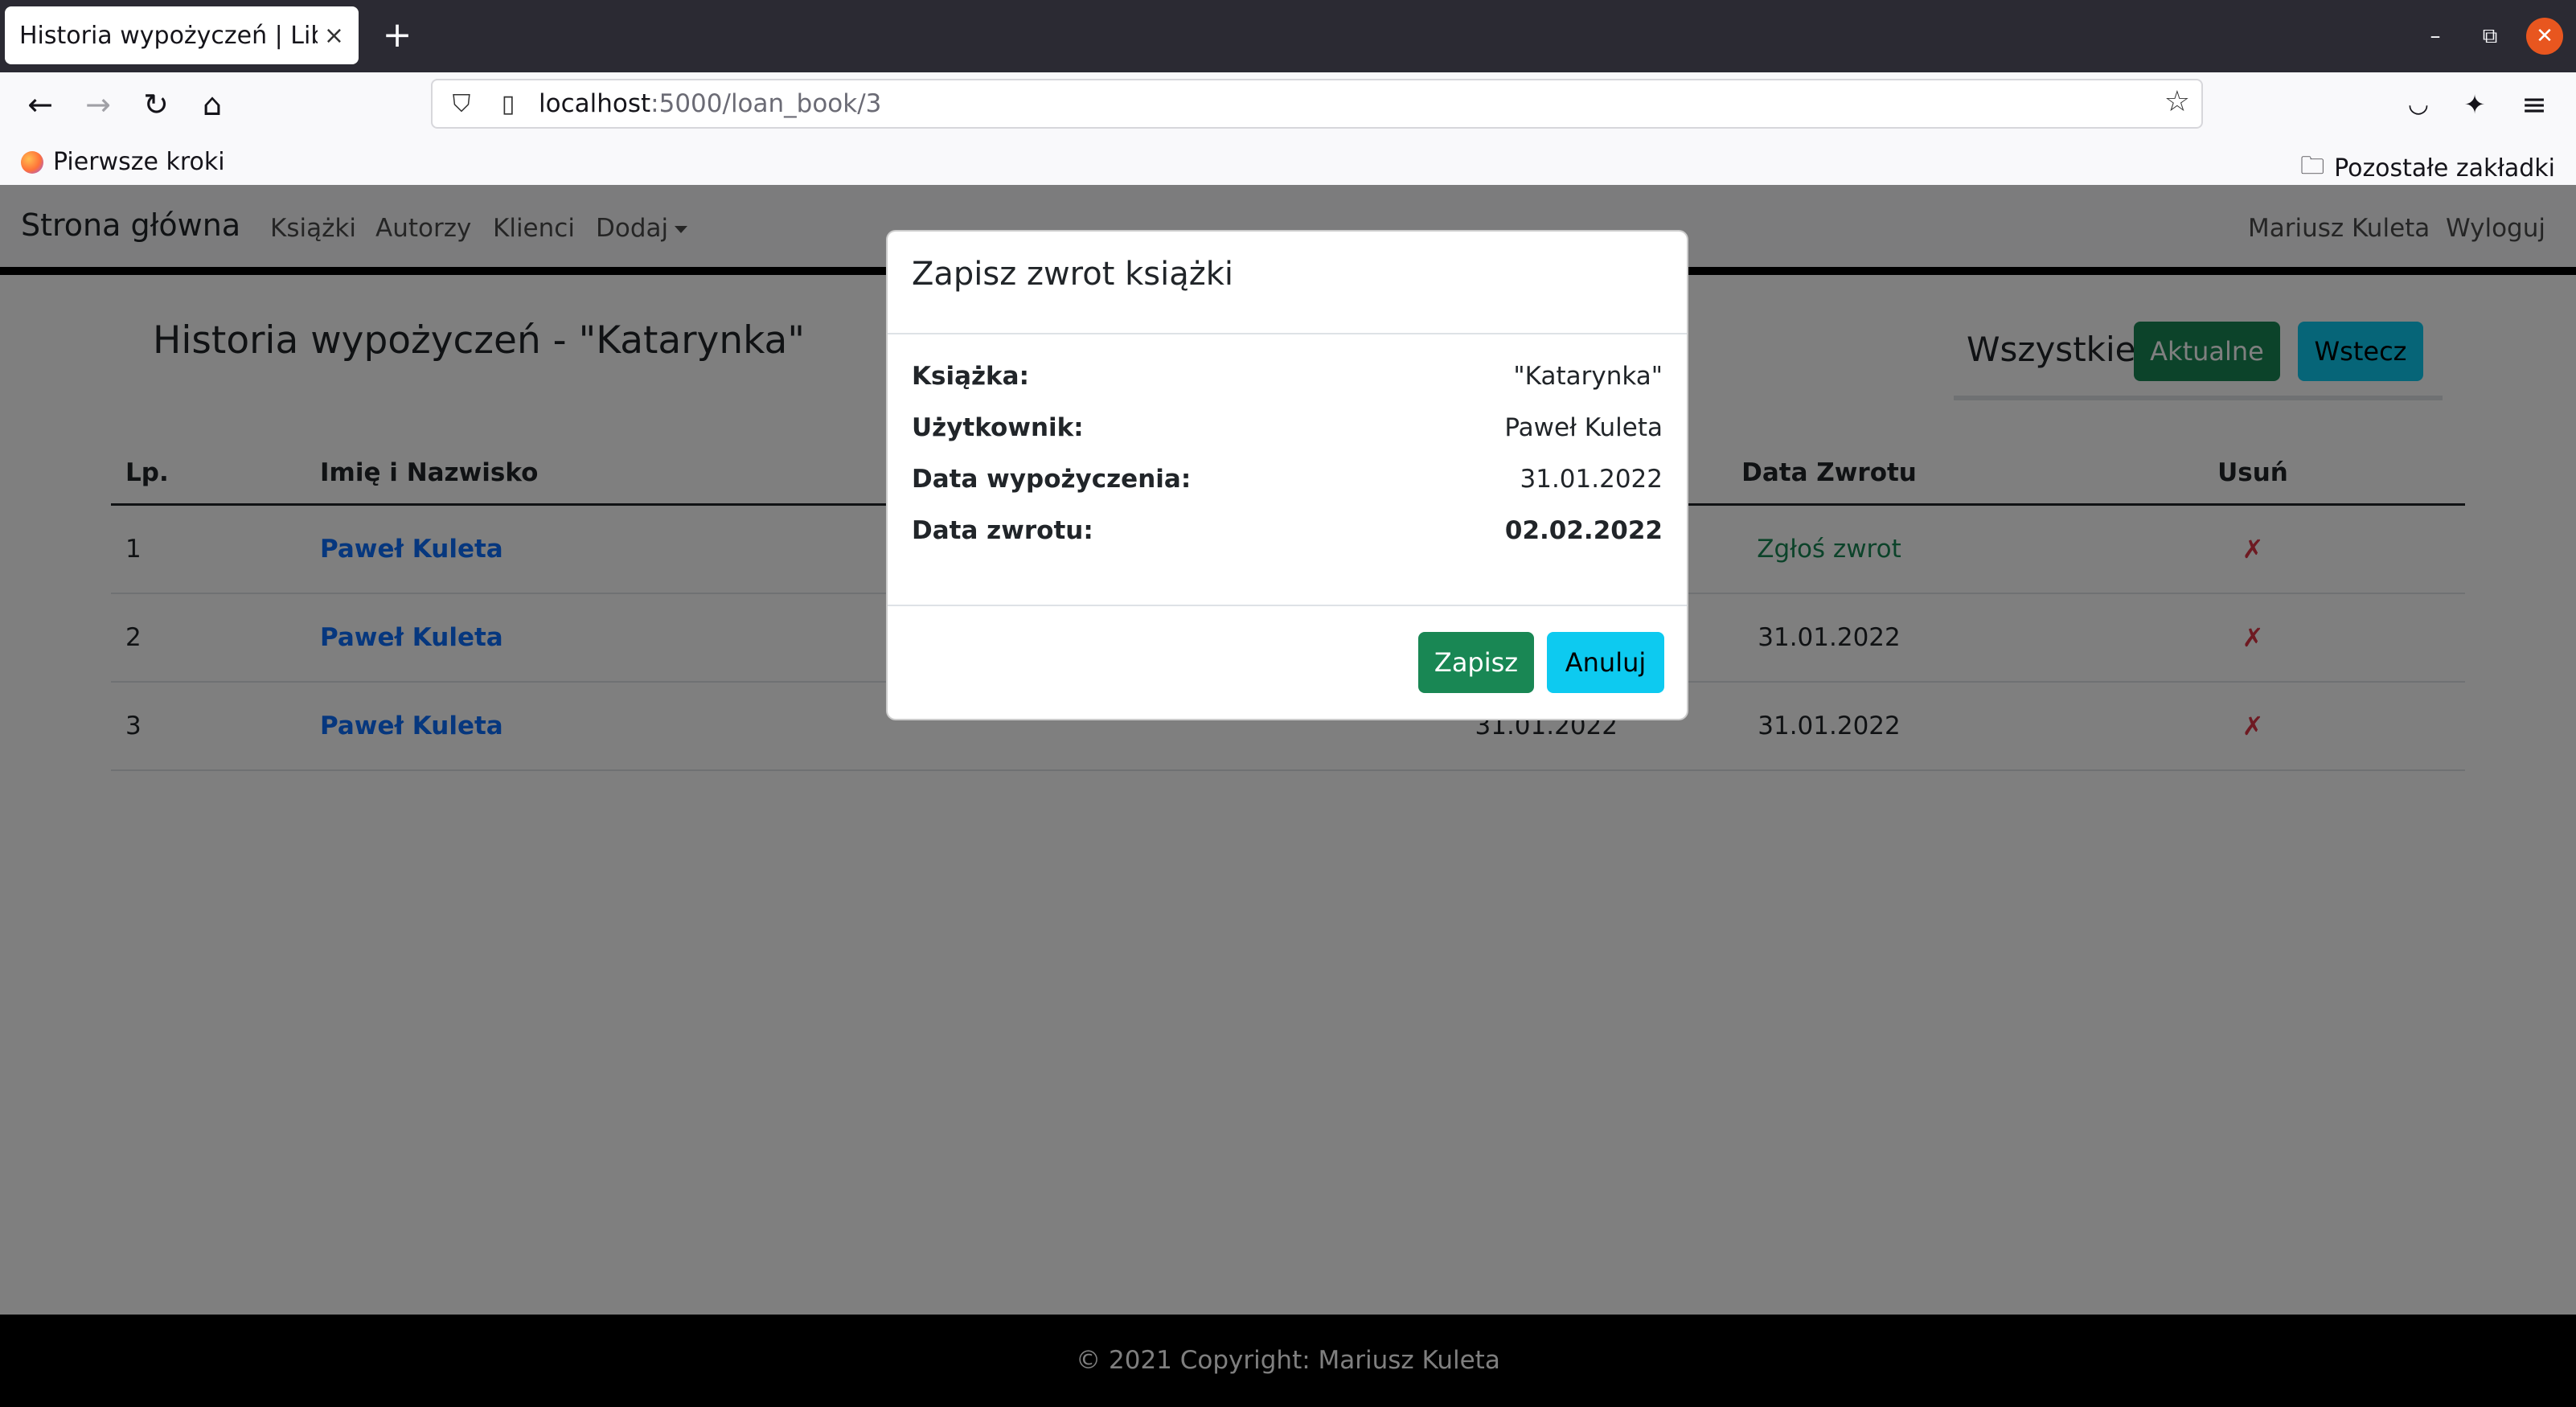 This screenshot has width=2576, height=1407. What do you see at coordinates (2435, 36) in the screenshot?
I see `minimize-icon: –` at bounding box center [2435, 36].